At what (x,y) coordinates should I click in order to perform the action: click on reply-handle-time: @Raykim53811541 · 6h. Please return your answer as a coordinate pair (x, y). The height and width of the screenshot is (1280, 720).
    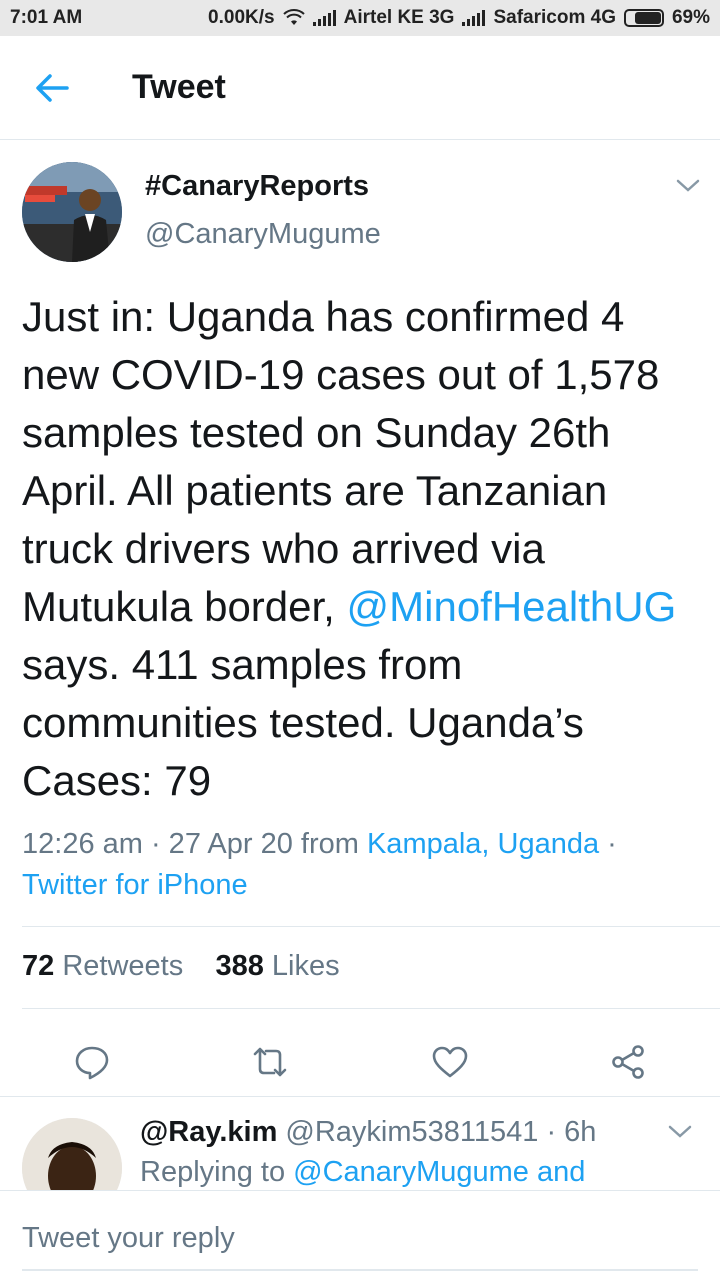
    Looking at the image, I should click on (437, 1132).